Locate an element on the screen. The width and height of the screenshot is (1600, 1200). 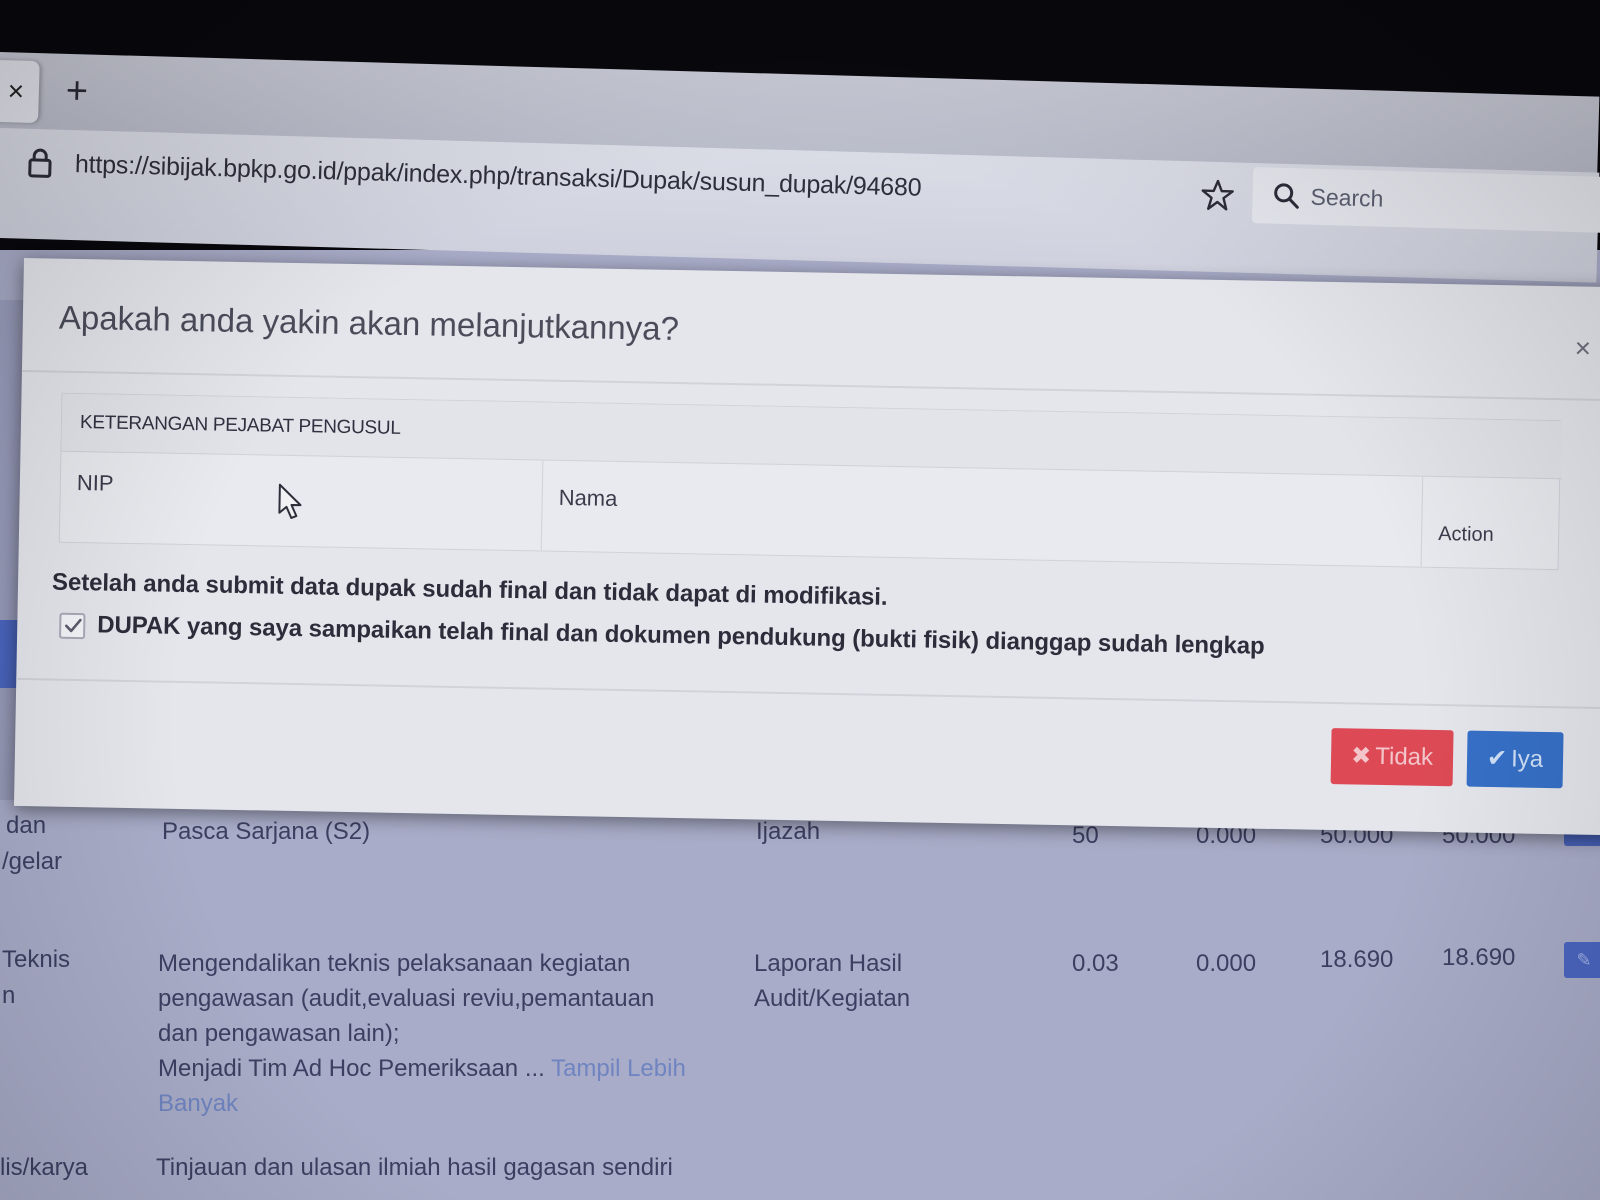
column-header-label: NIP is located at coordinates (95, 483).